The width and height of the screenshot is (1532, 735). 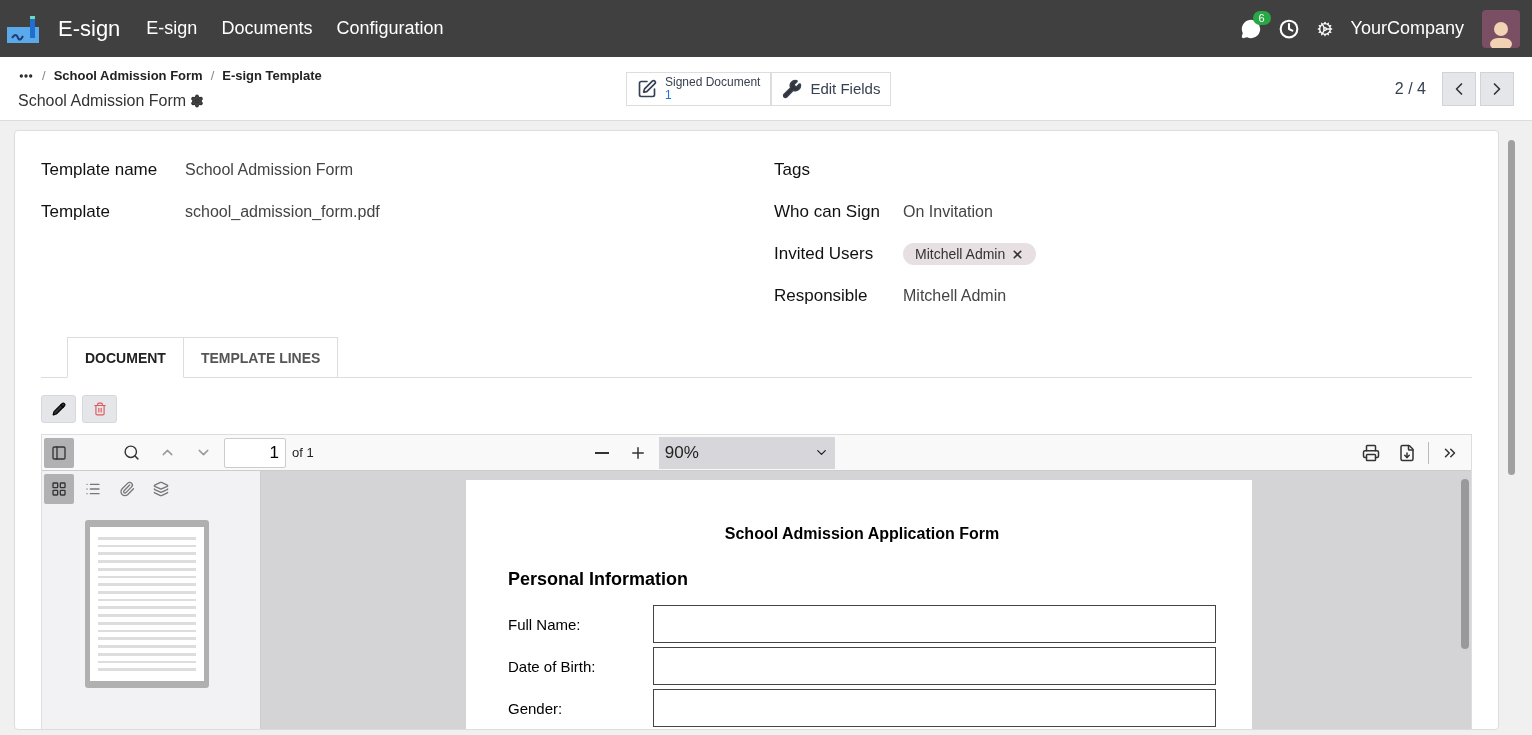 What do you see at coordinates (131, 452) in the screenshot?
I see `search-icon` at bounding box center [131, 452].